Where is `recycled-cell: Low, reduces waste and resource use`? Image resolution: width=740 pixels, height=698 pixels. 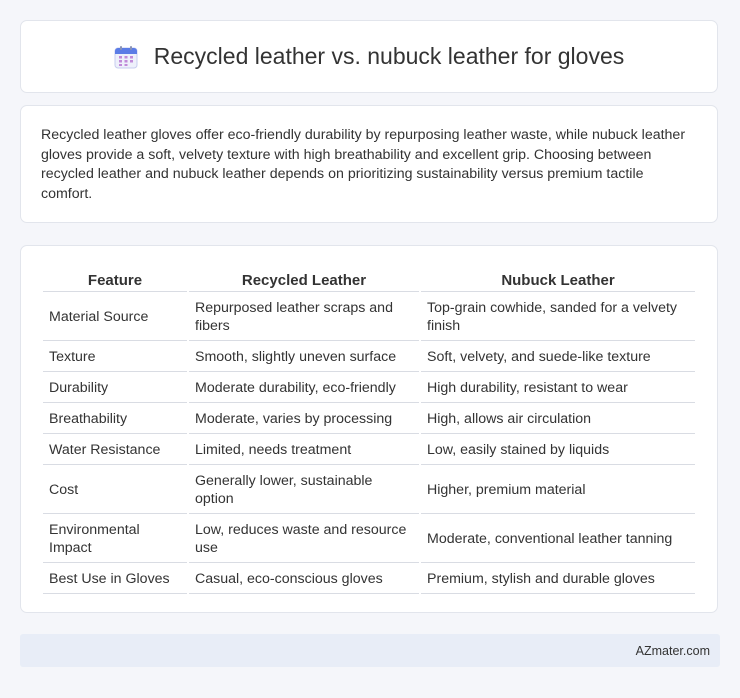
recycled-cell: Low, reduces waste and resource use is located at coordinates (304, 539).